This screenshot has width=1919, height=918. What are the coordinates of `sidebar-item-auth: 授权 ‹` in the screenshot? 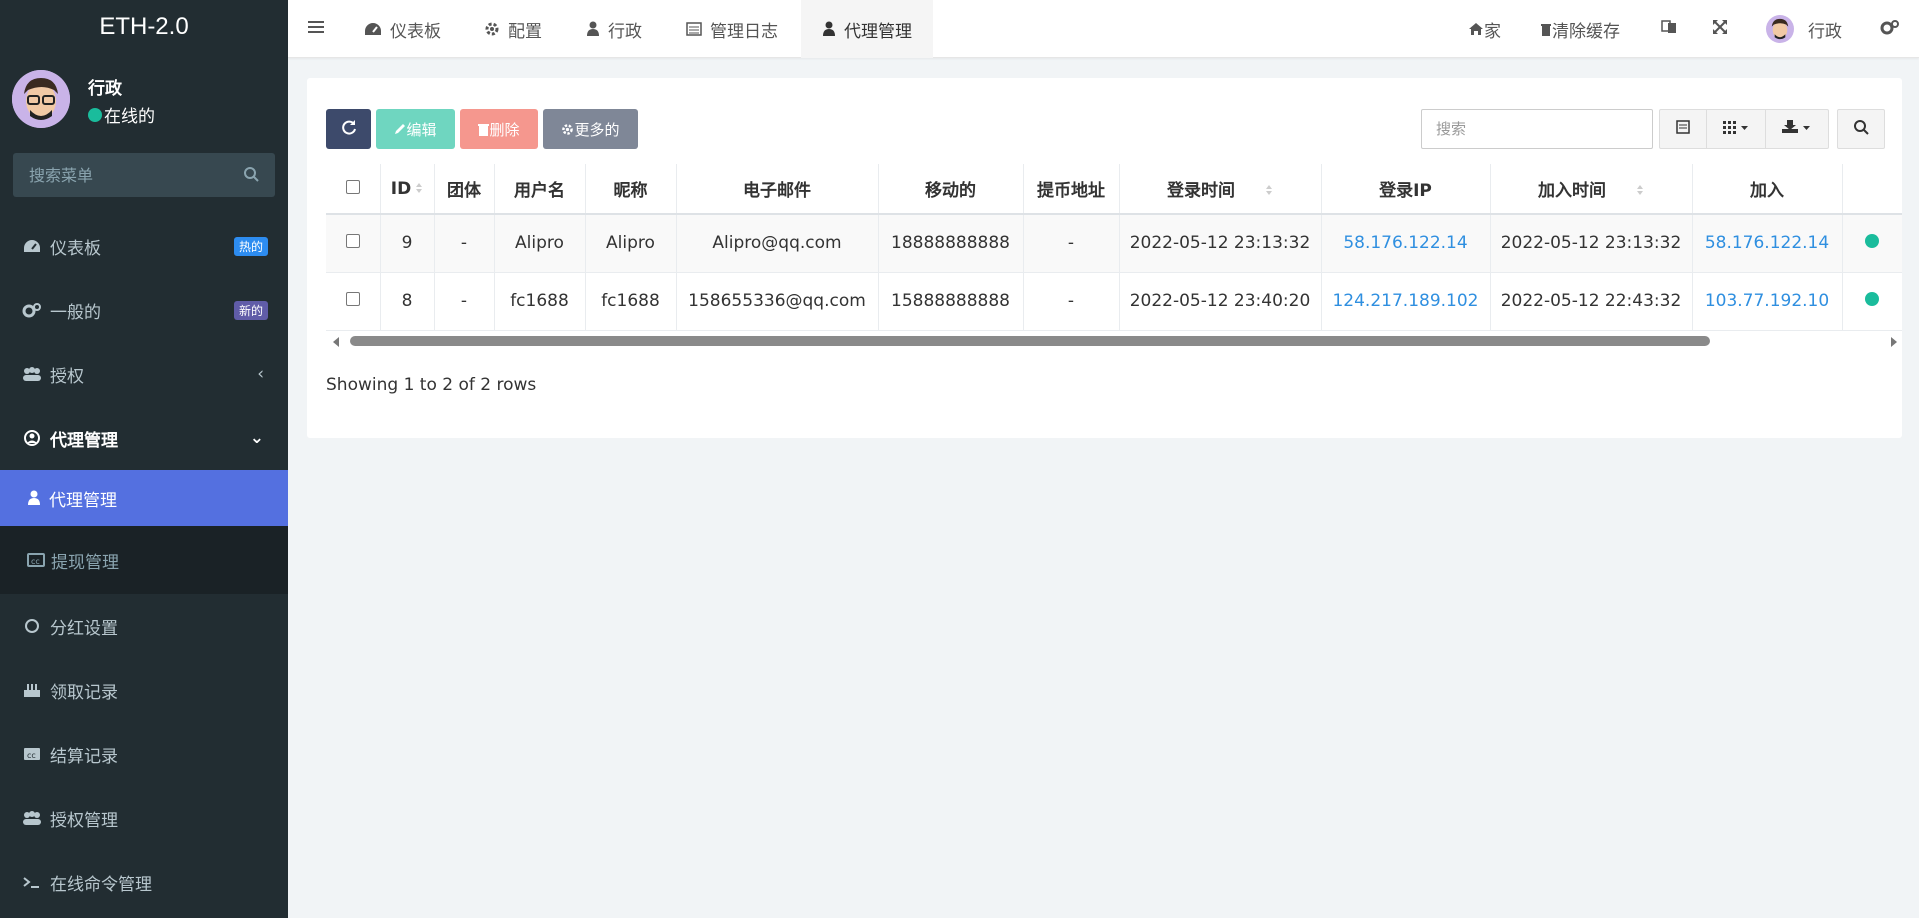 It's located at (144, 374).